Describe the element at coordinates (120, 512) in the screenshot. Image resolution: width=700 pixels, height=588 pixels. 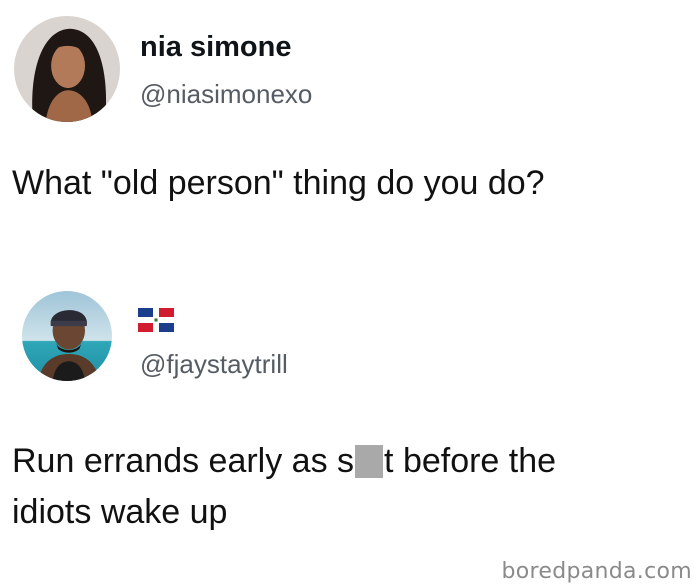
I see `post-text-line2: idiots wake up` at that location.